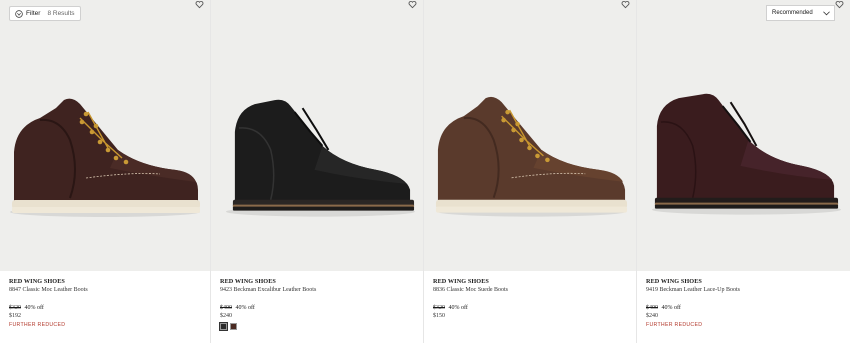  What do you see at coordinates (106, 290) in the screenshot?
I see `product-name: 8847 Classic Moc Leather Boots` at bounding box center [106, 290].